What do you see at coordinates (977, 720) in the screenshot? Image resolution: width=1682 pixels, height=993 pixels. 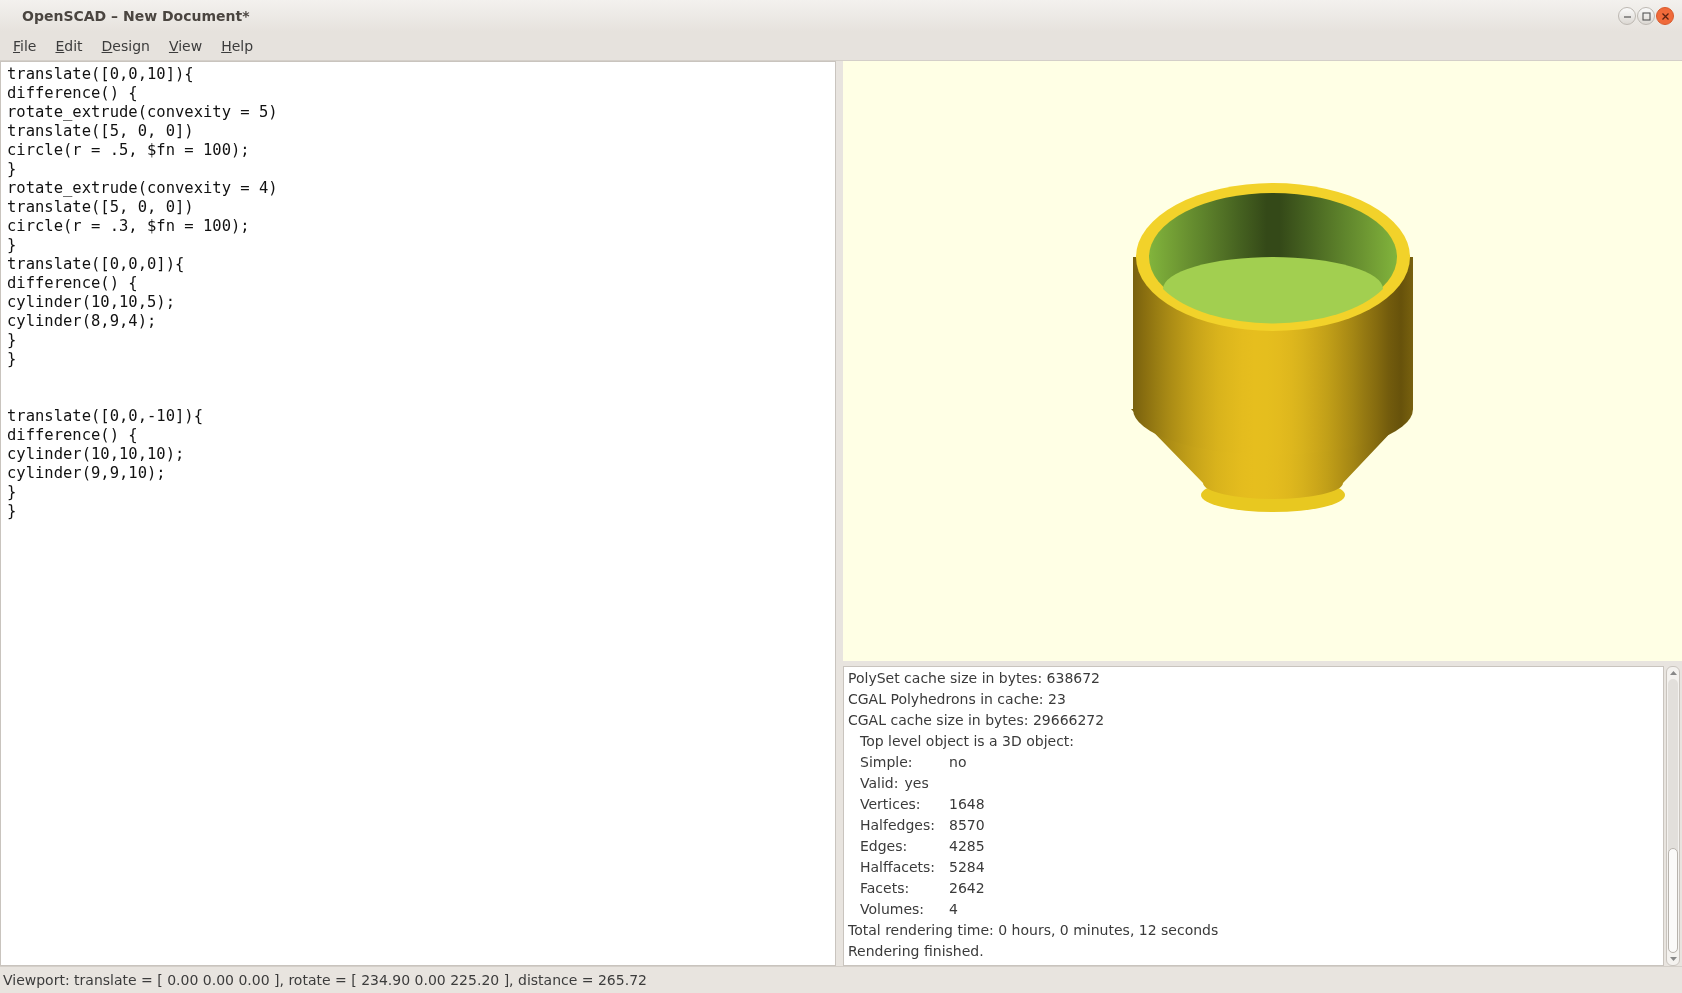 I see `console-line: CGAL cache size in bytes: 29666272` at bounding box center [977, 720].